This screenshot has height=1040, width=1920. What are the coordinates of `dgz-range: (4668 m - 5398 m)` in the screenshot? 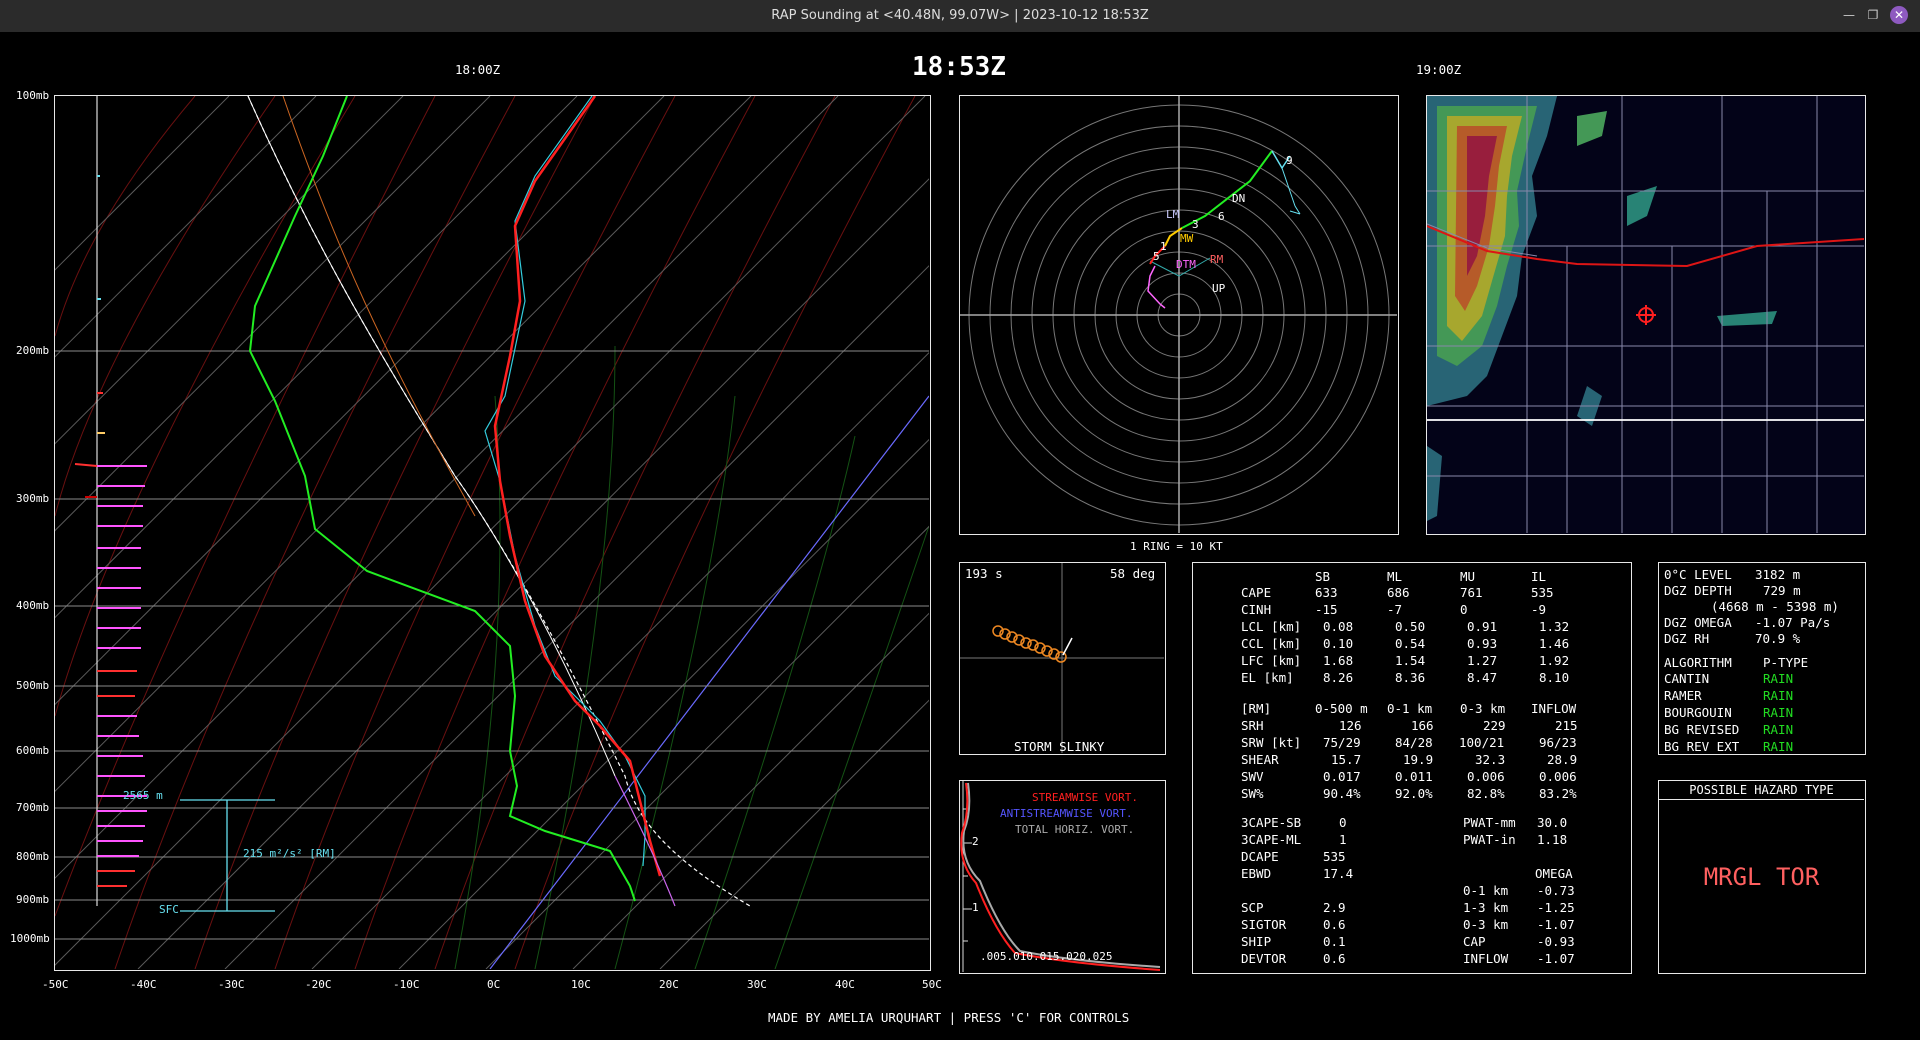 It's located at (1775, 606).